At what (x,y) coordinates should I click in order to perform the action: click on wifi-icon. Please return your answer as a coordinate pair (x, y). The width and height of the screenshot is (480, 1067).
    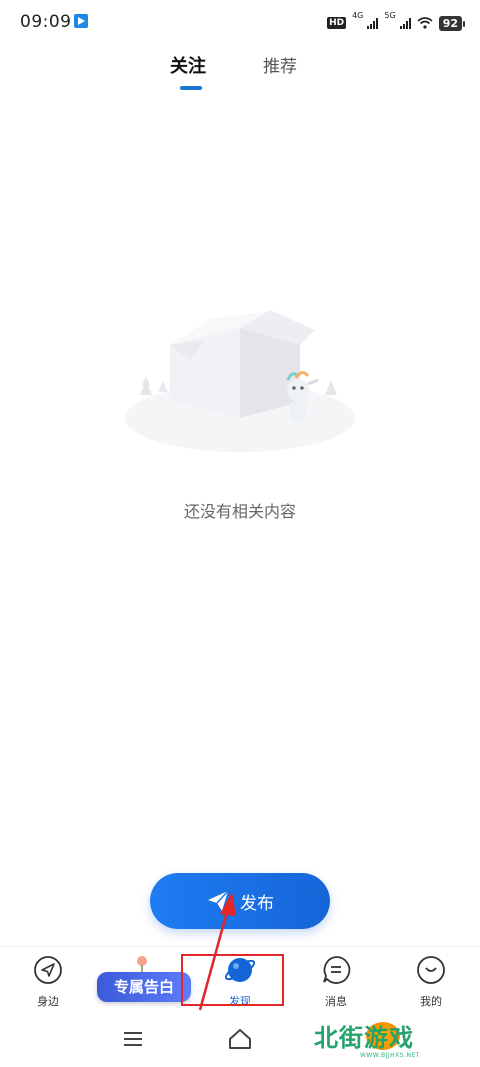
    Looking at the image, I should click on (425, 23).